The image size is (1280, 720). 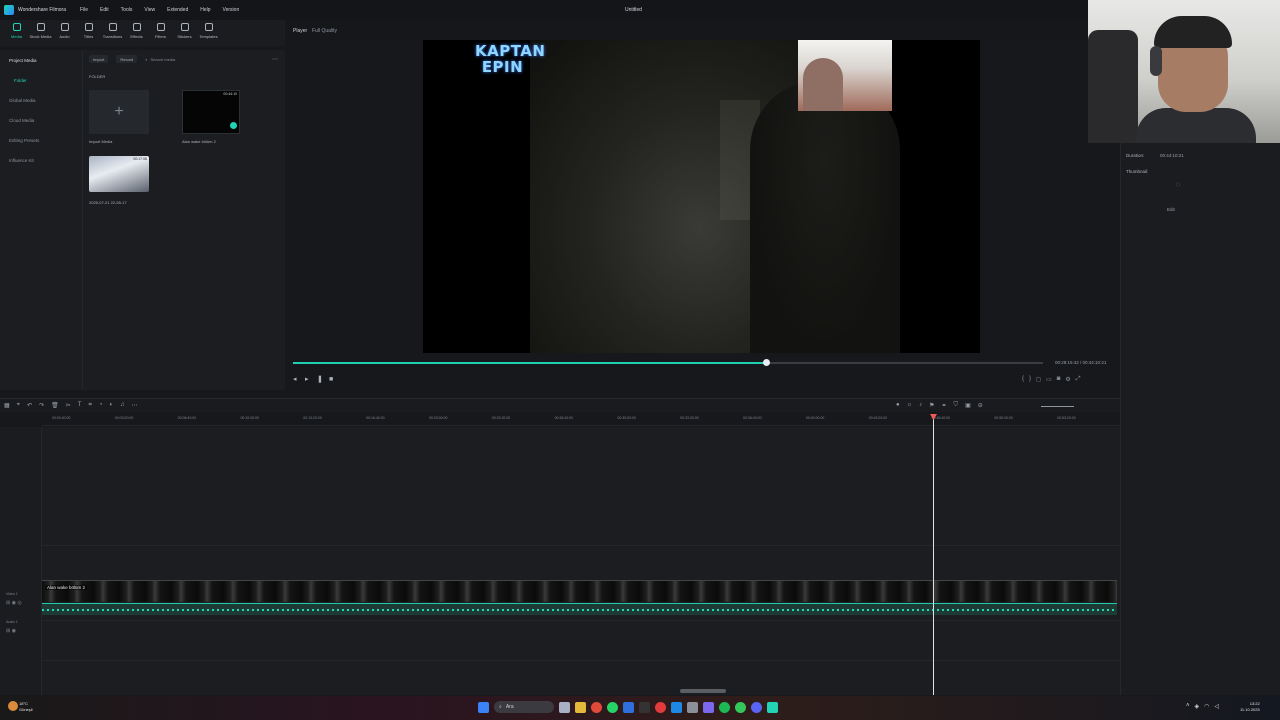 What do you see at coordinates (933, 554) in the screenshot?
I see `timeline-playhead` at bounding box center [933, 554].